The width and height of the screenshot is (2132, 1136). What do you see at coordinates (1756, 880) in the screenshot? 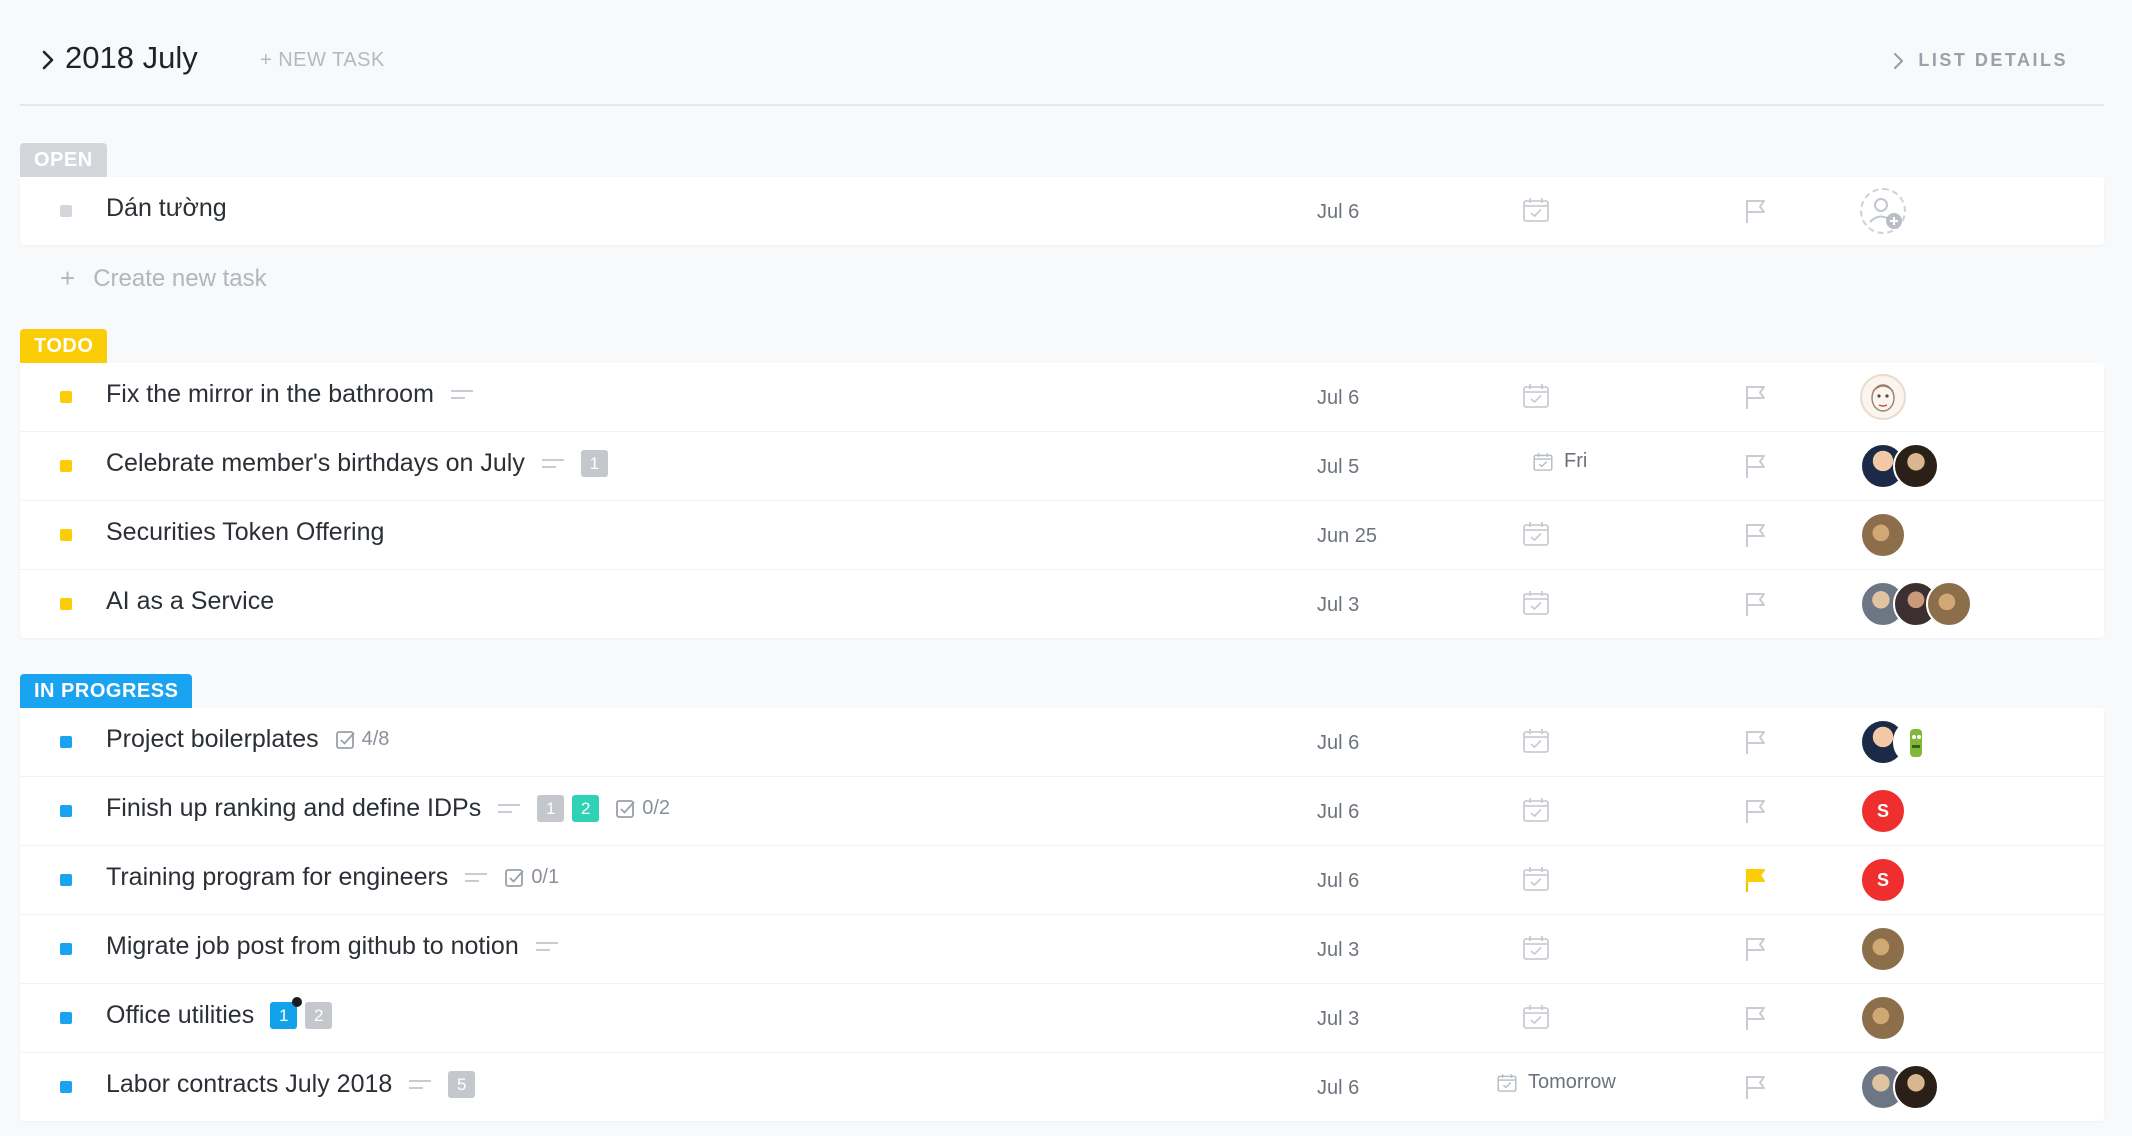
I see `flag-icon-priority` at bounding box center [1756, 880].